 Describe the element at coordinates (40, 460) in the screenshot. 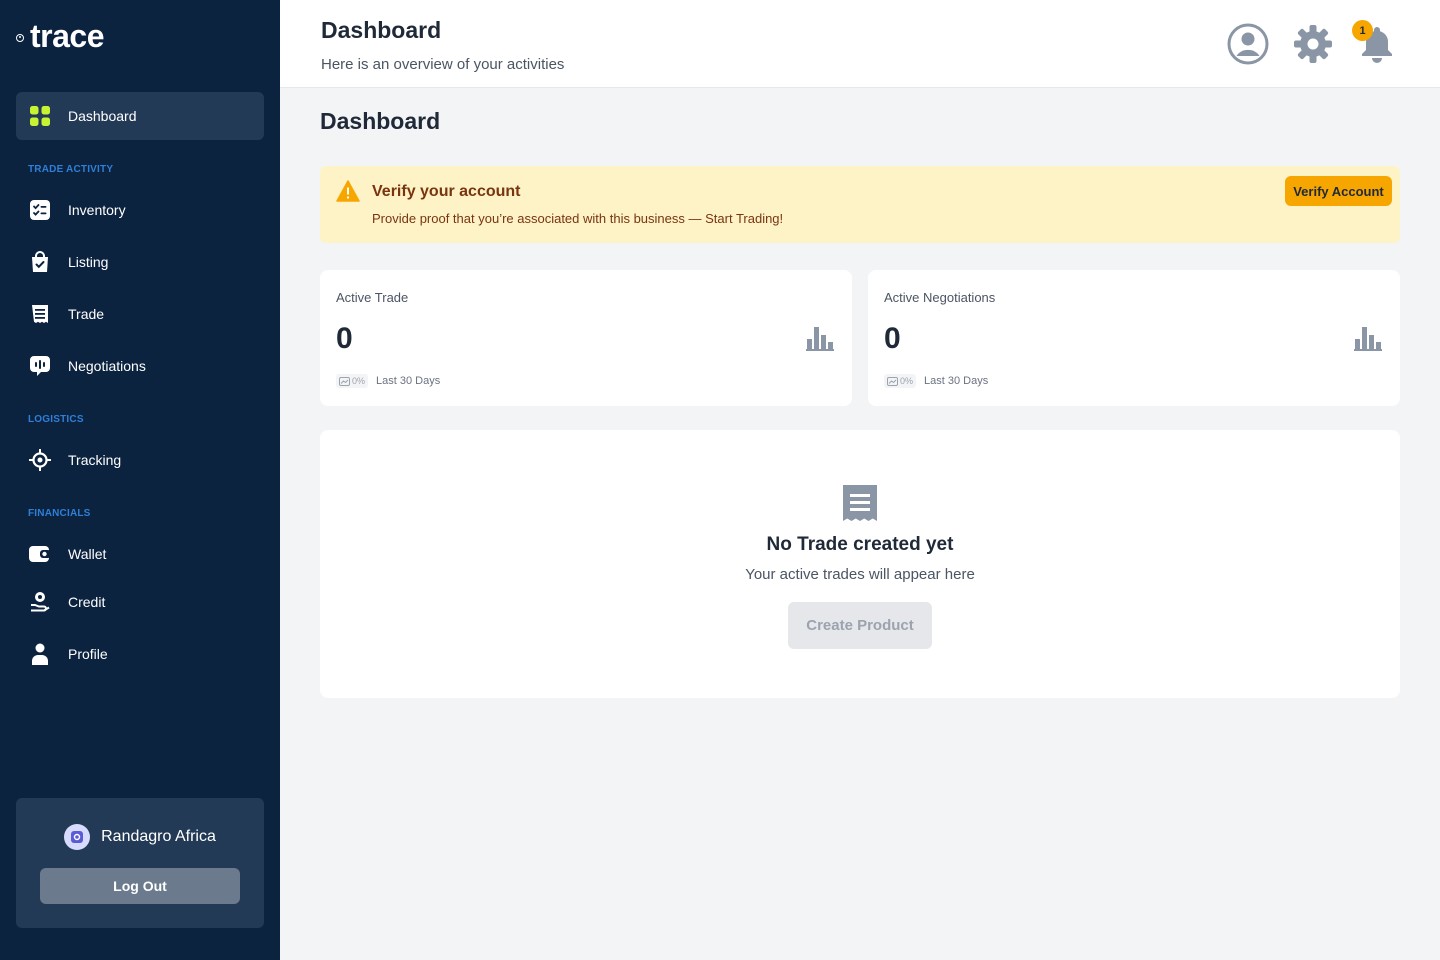

I see `location-target-icon` at that location.